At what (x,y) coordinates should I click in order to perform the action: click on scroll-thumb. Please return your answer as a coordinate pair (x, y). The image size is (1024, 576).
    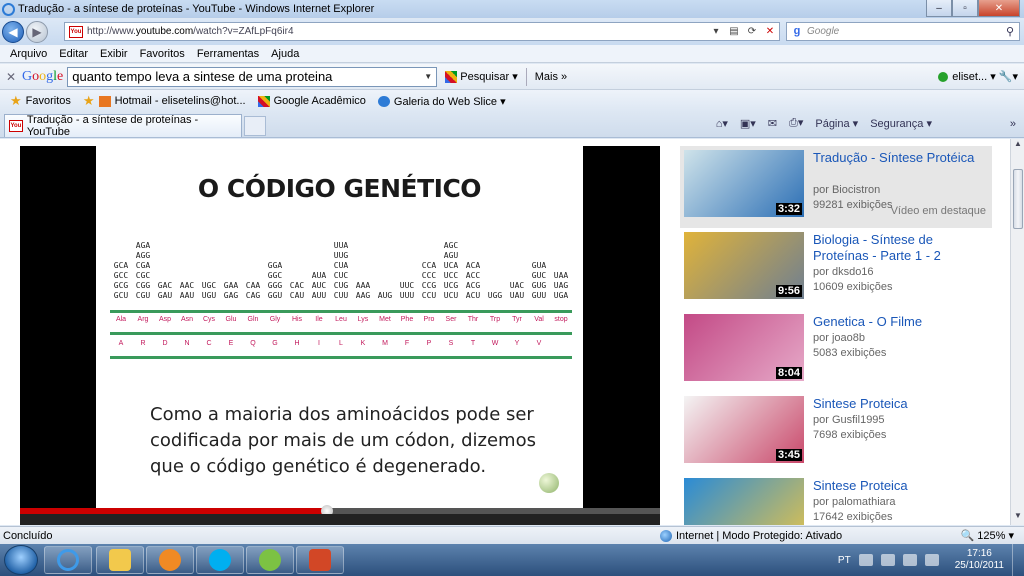
    Looking at the image, I should click on (1018, 199).